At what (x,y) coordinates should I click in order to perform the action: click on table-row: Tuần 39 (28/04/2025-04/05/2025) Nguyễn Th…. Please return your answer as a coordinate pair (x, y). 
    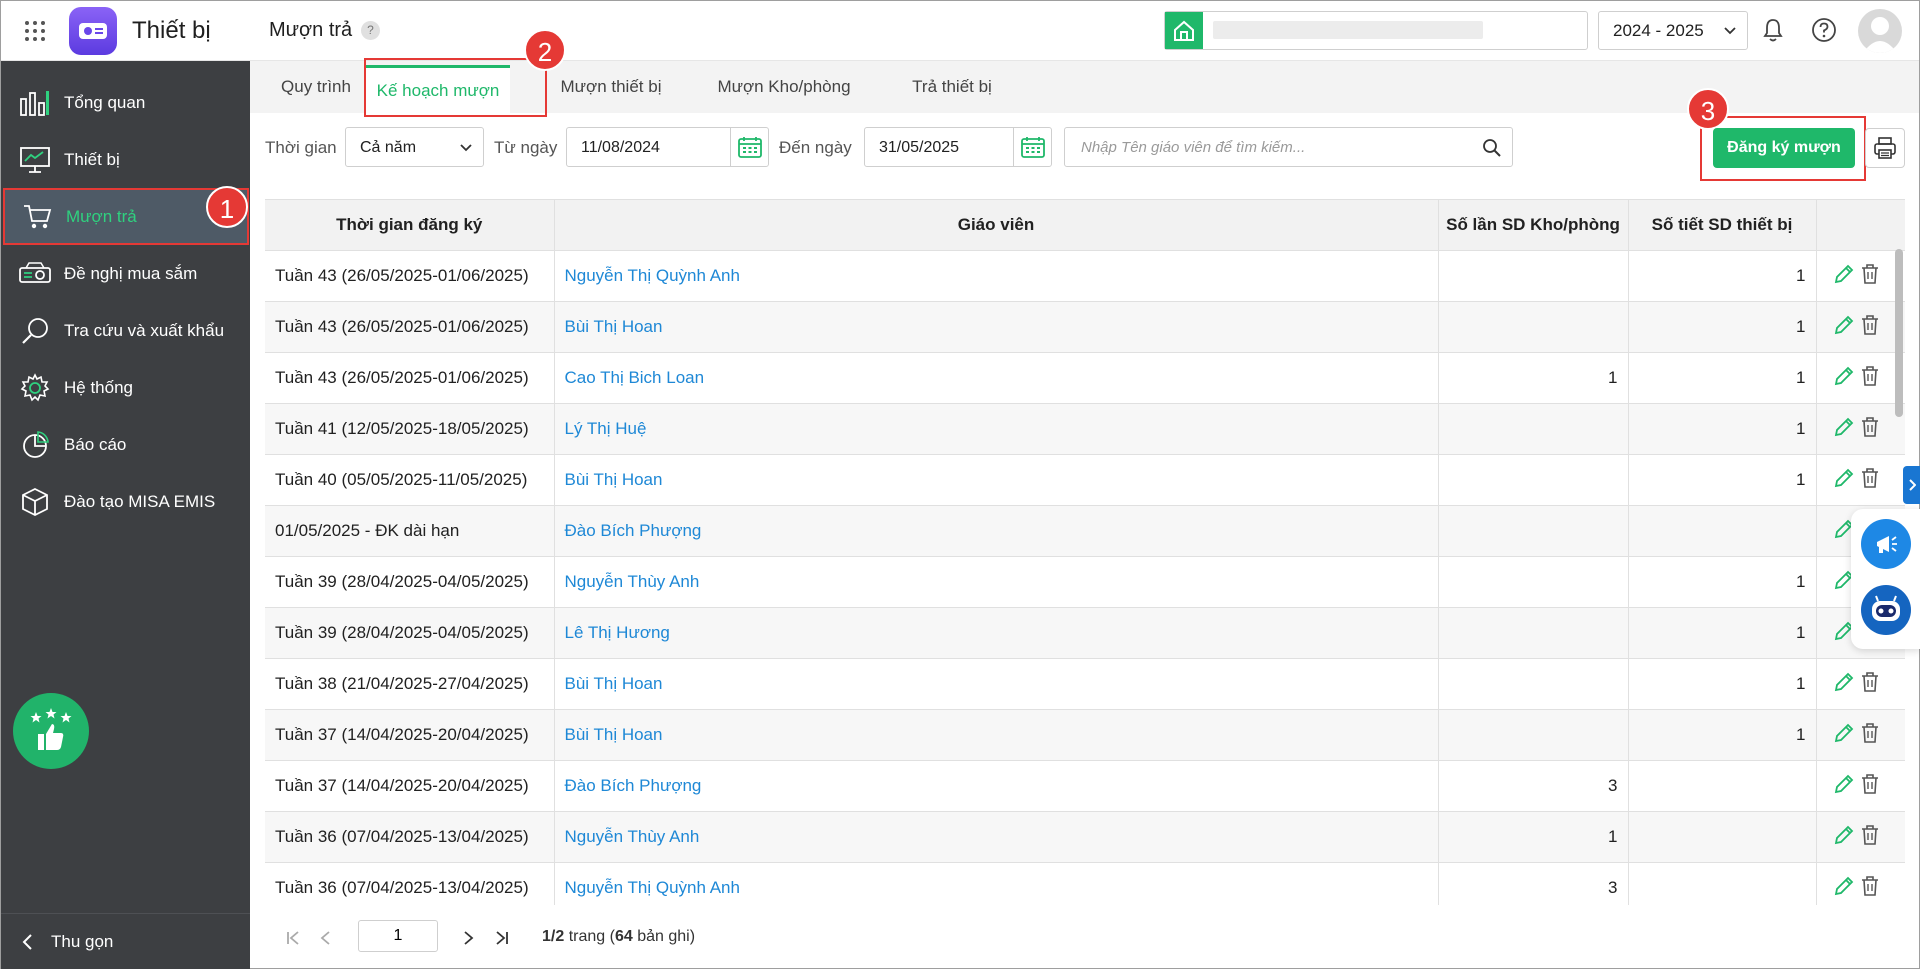
    Looking at the image, I should click on (1085, 582).